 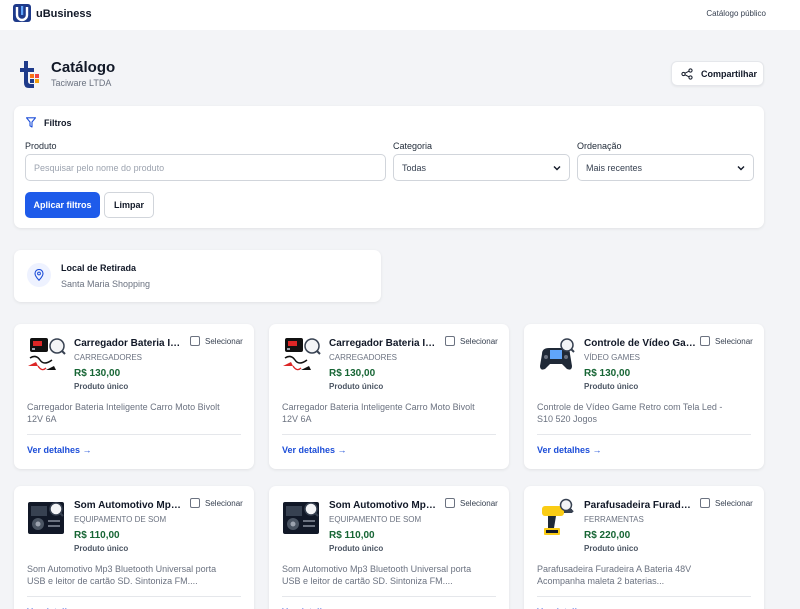 I want to click on pin-badge, so click(x=39, y=275).